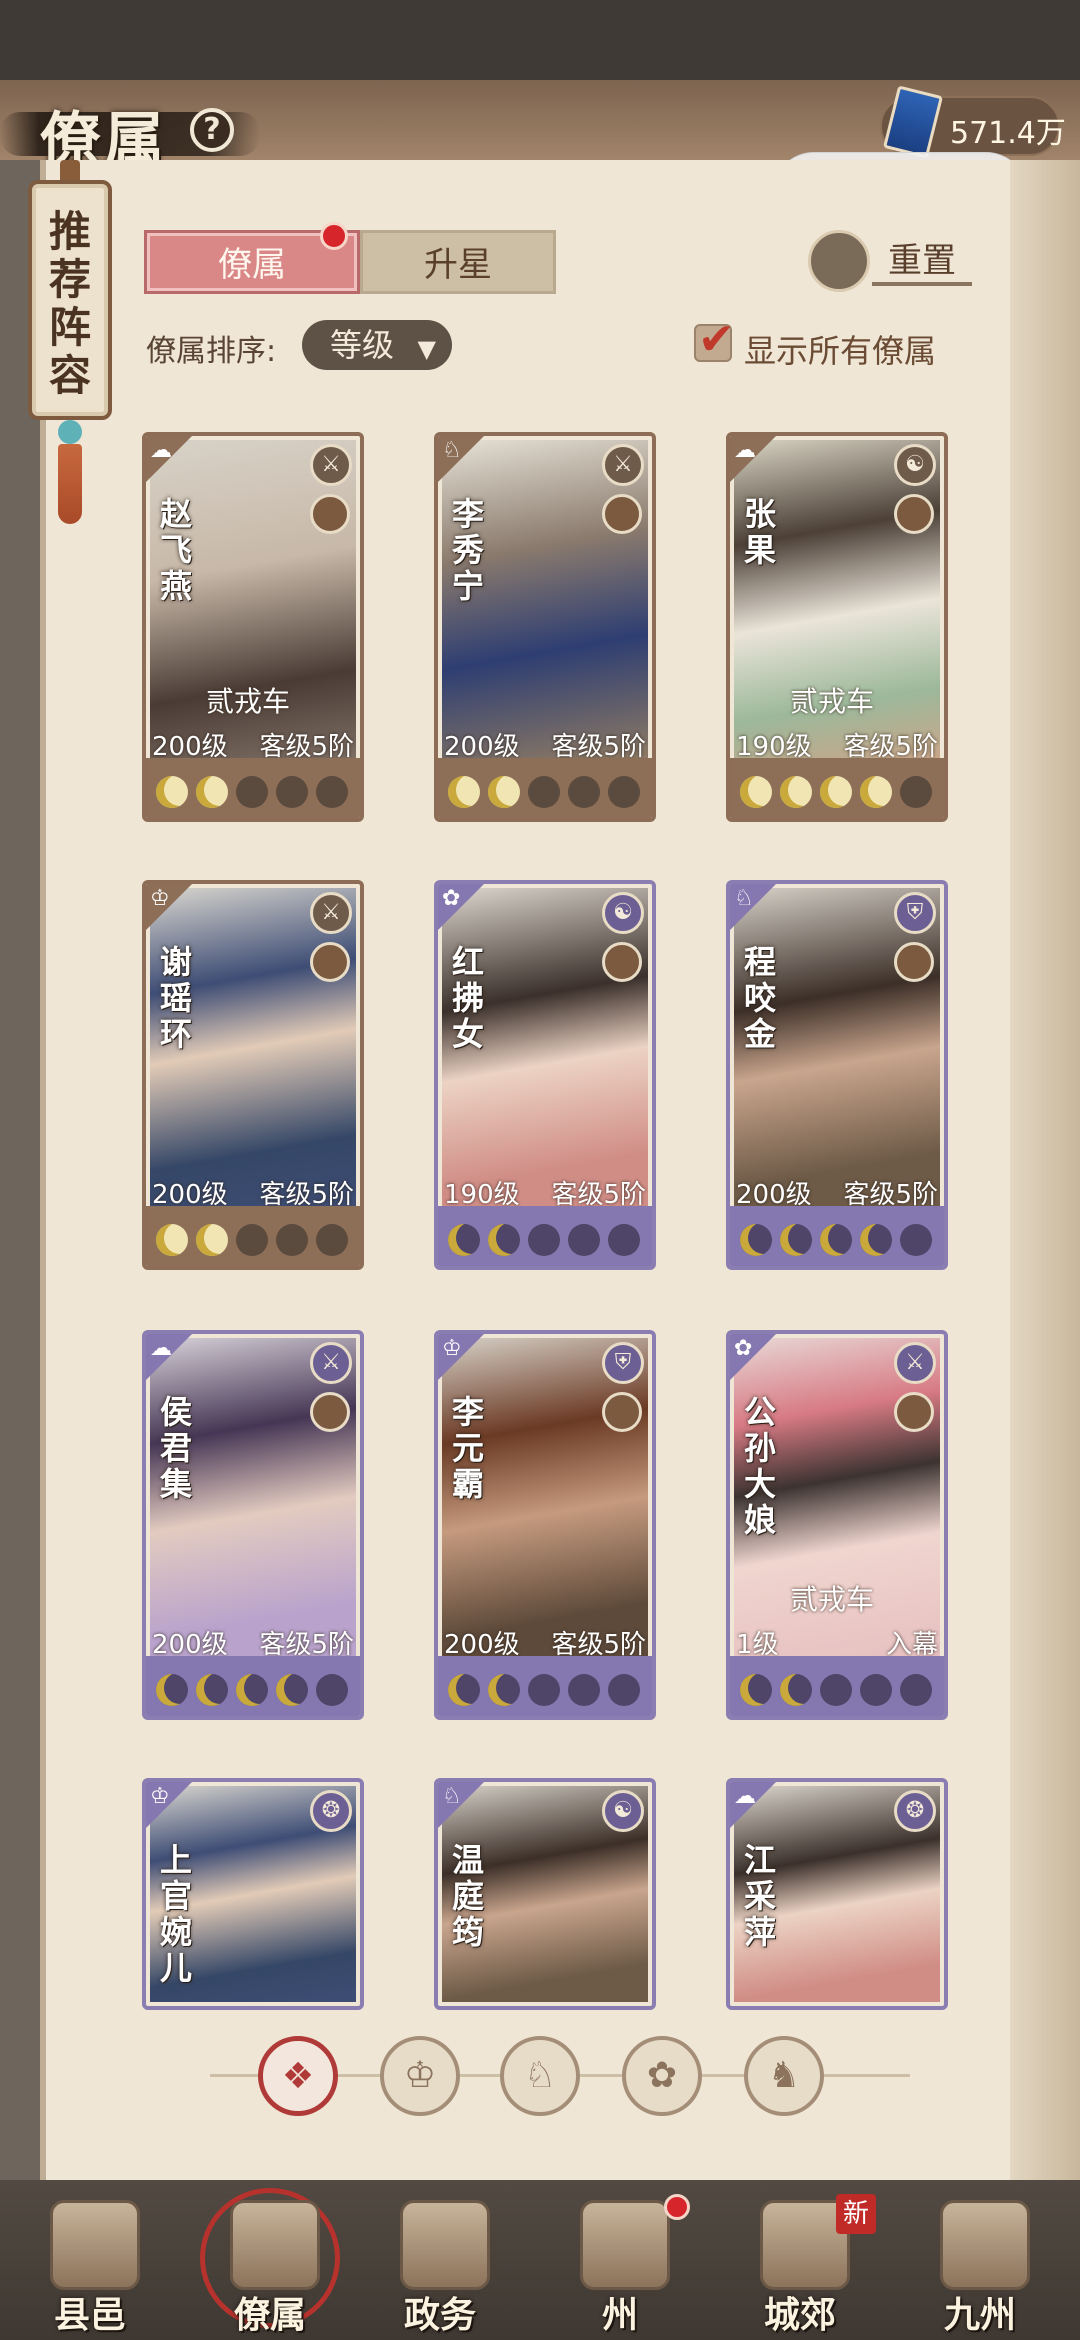  I want to click on retainer-card: ☁ ❂ 江采萍, so click(837, 1894).